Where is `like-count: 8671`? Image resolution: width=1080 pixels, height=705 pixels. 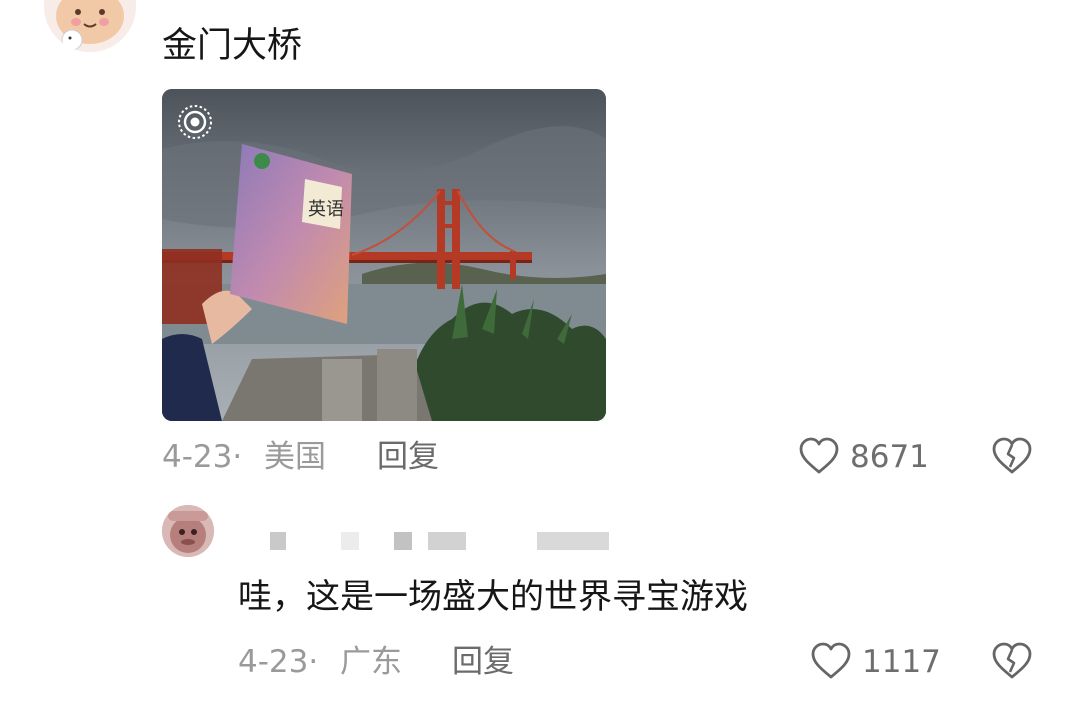
like-count: 8671 is located at coordinates (889, 457).